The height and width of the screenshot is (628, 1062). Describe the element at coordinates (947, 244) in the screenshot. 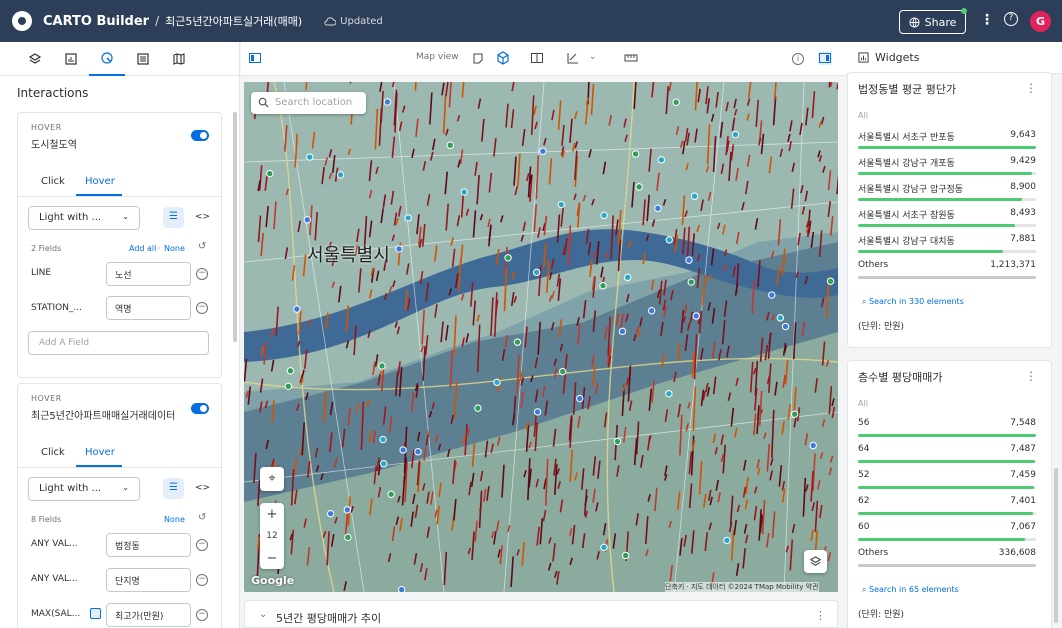

I see `category-row: 서울특별시 강남구 대치동 7,881` at that location.